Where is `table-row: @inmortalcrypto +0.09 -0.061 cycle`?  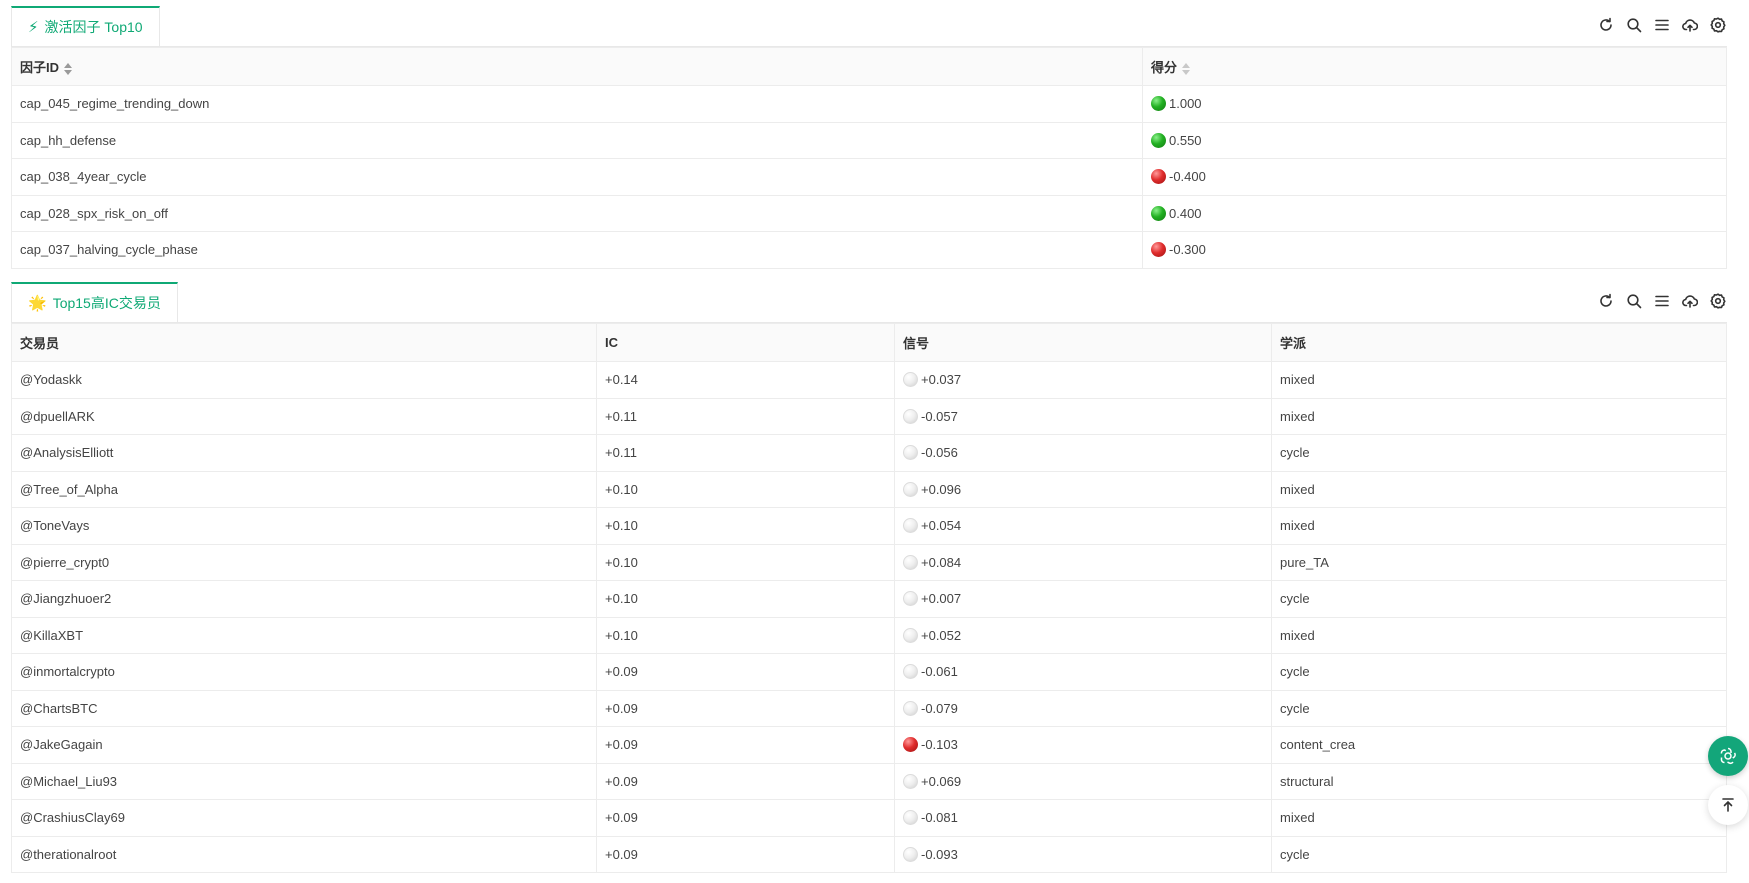 table-row: @inmortalcrypto +0.09 -0.061 cycle is located at coordinates (869, 672).